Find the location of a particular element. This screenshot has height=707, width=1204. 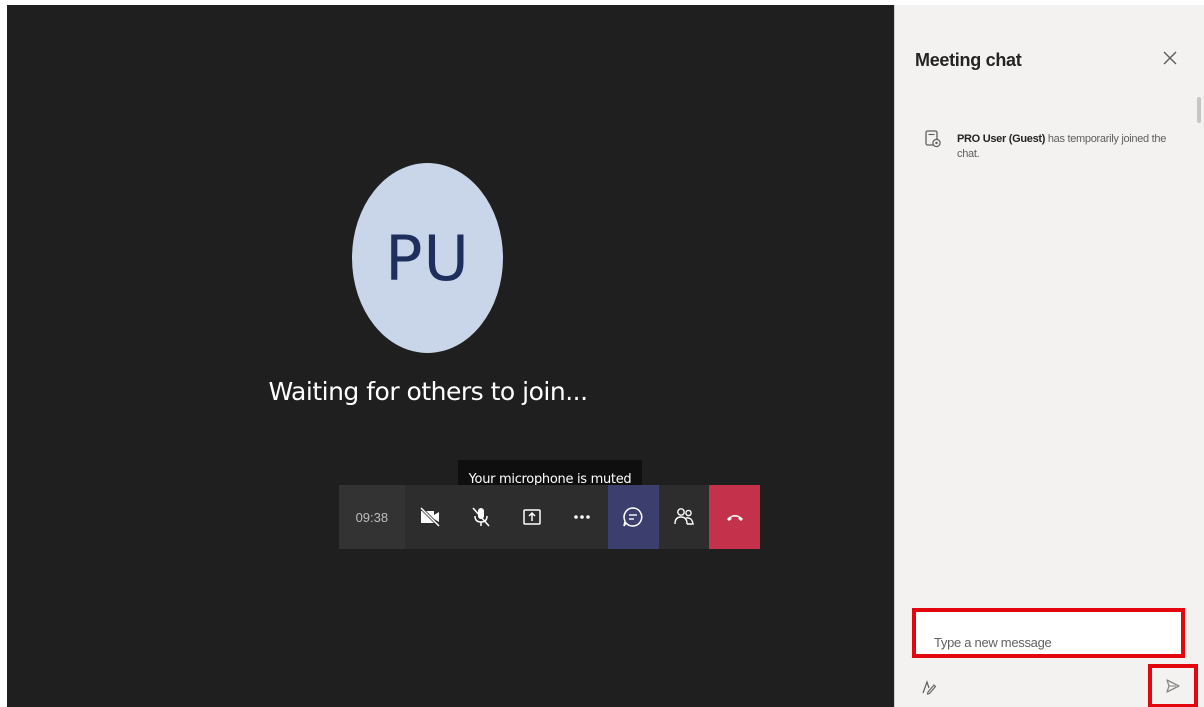

avatar-initials: PU is located at coordinates (427, 258).